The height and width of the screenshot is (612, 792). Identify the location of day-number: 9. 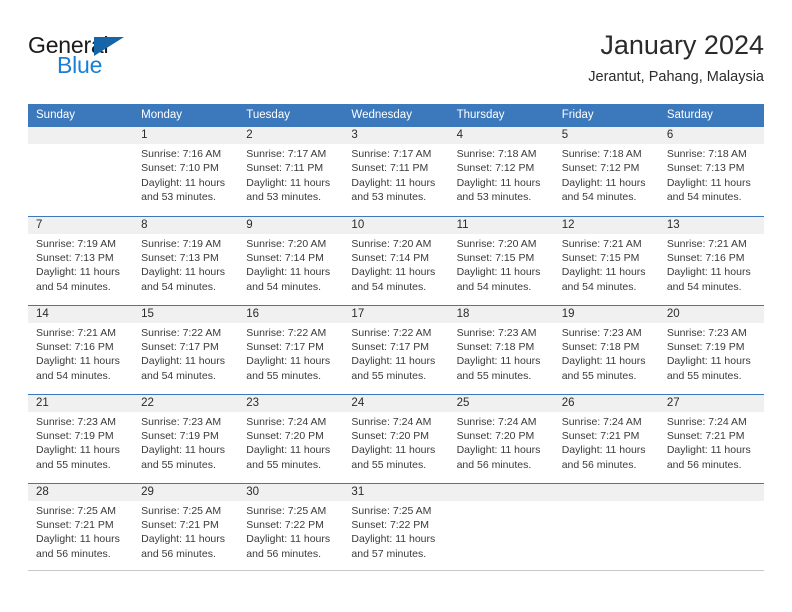
(291, 225).